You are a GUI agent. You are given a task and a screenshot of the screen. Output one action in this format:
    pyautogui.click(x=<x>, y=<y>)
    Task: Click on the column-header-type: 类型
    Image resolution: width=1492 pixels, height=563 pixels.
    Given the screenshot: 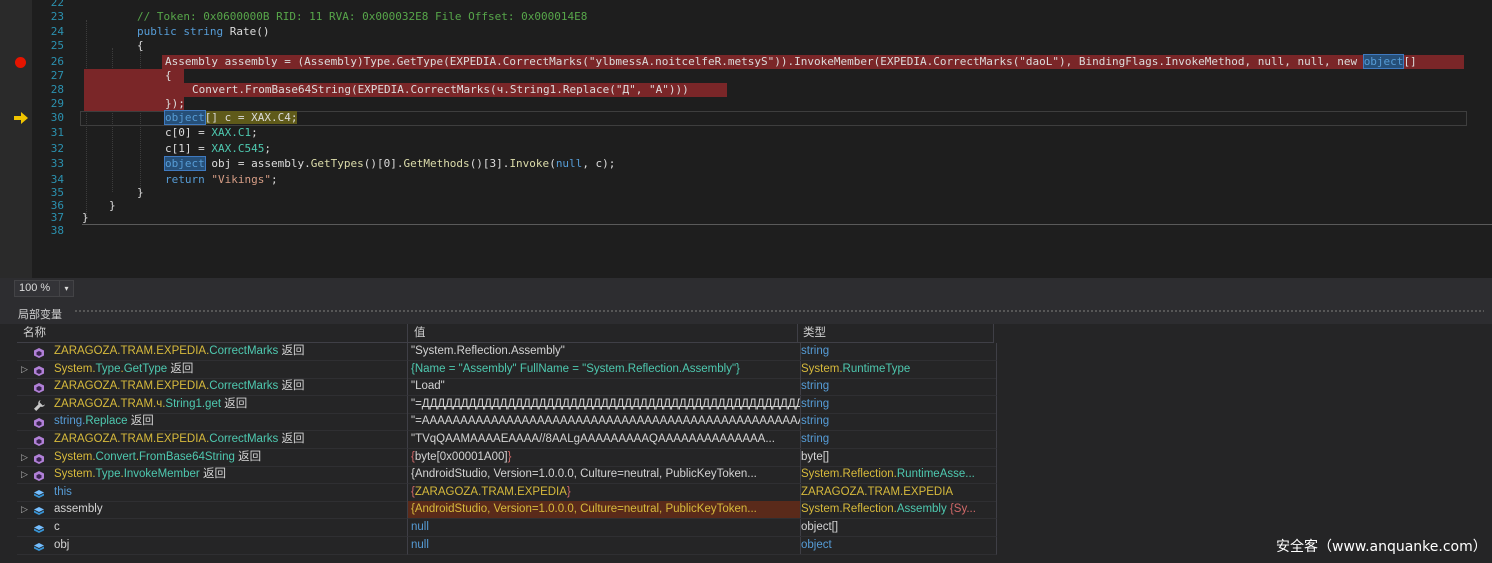 What is the action you would take?
    pyautogui.click(x=896, y=333)
    